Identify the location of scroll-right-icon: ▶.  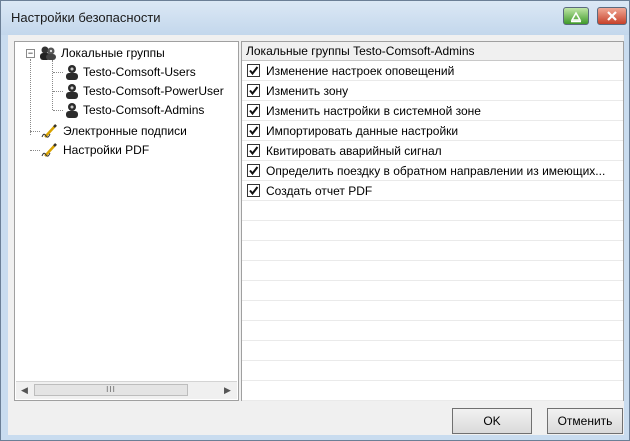
(227, 390).